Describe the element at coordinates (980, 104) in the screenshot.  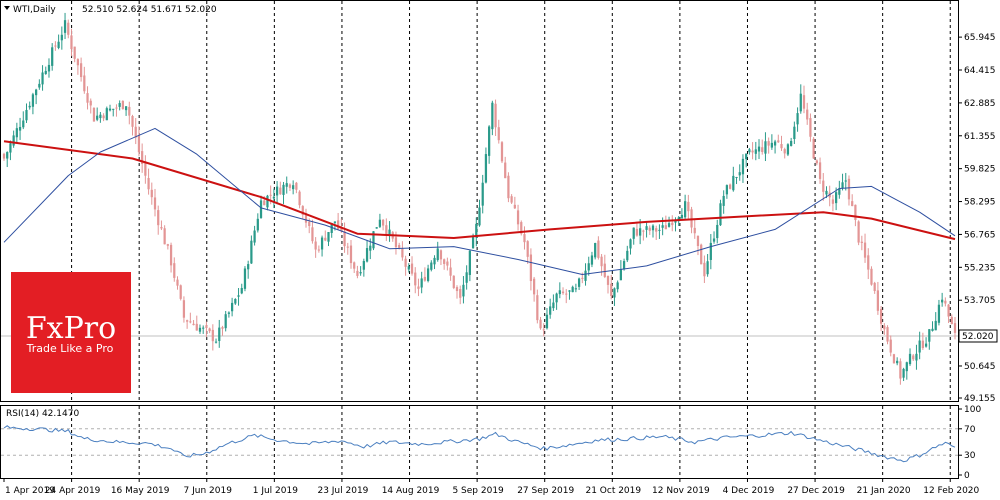
I see `price-tick-label: 62.885` at that location.